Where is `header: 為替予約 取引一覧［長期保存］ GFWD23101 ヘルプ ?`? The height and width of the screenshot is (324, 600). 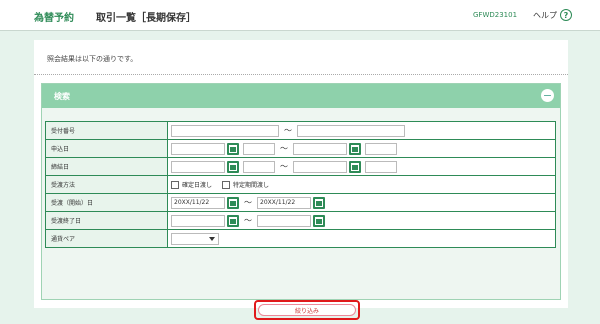 header: 為替予約 取引一覧［長期保存］ GFWD23101 ヘルプ ? is located at coordinates (300, 15).